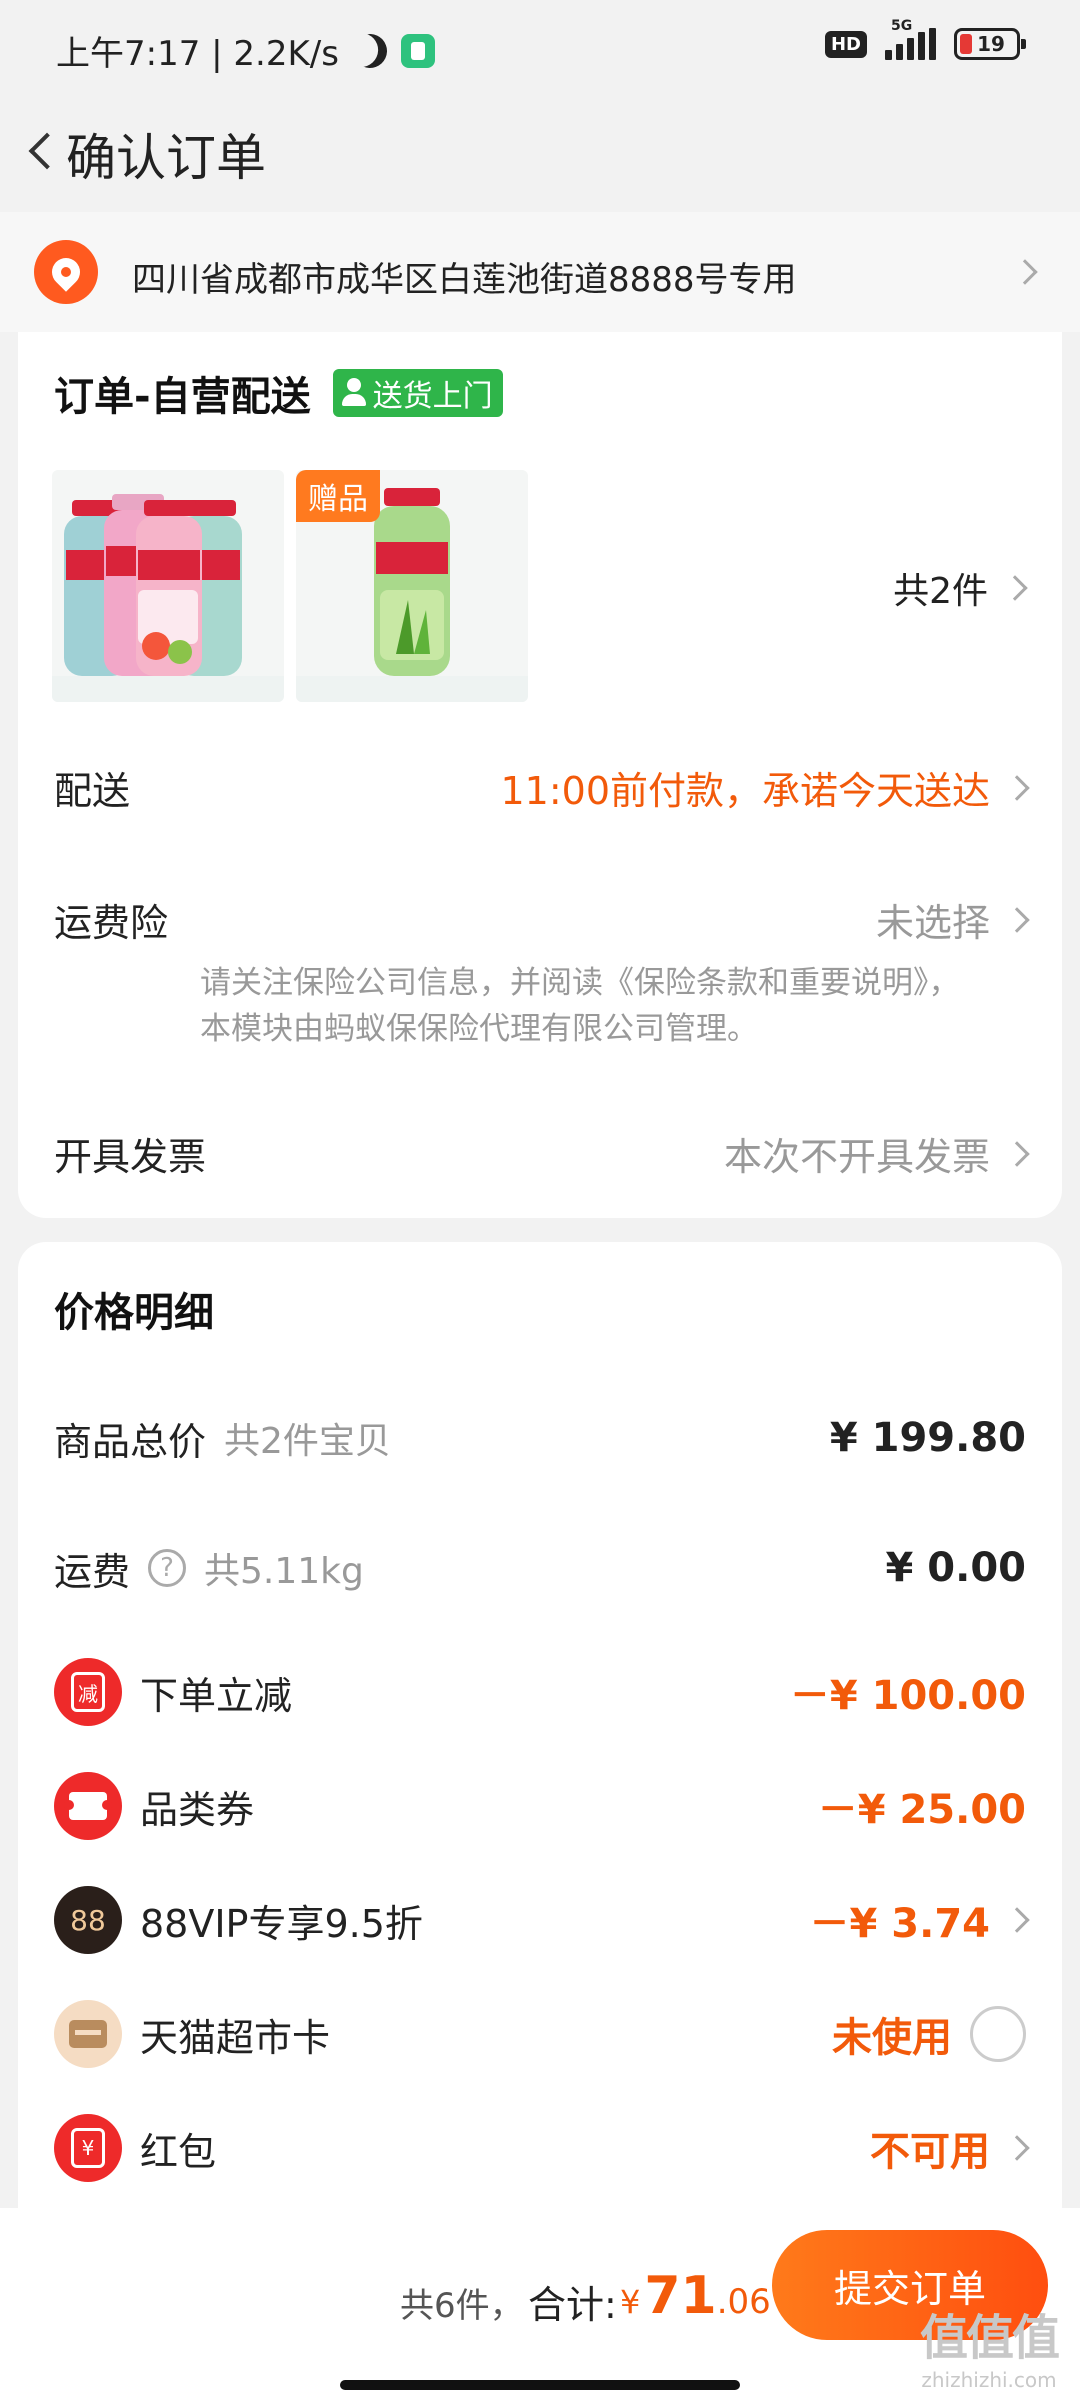 The height and width of the screenshot is (2400, 1080). Describe the element at coordinates (111, 923) in the screenshot. I see `insurance-label: 运费险` at that location.